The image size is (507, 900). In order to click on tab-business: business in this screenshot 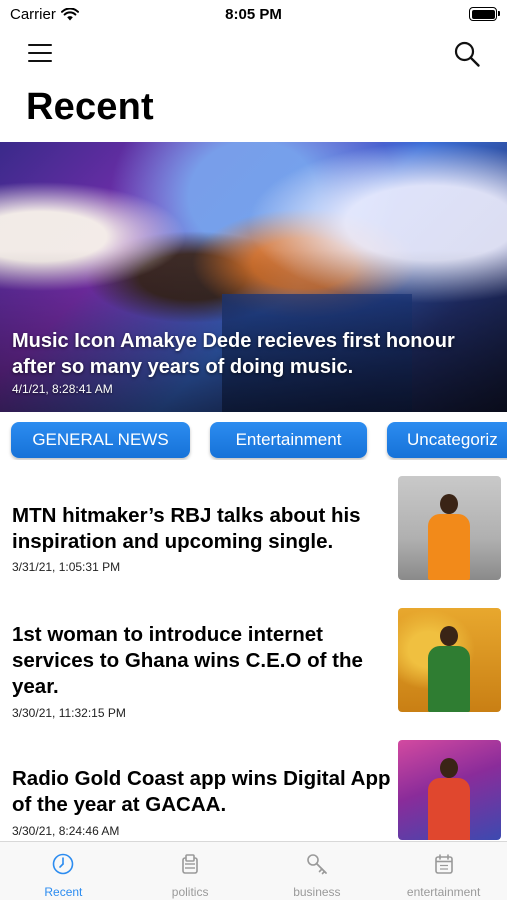, I will do `click(317, 871)`.